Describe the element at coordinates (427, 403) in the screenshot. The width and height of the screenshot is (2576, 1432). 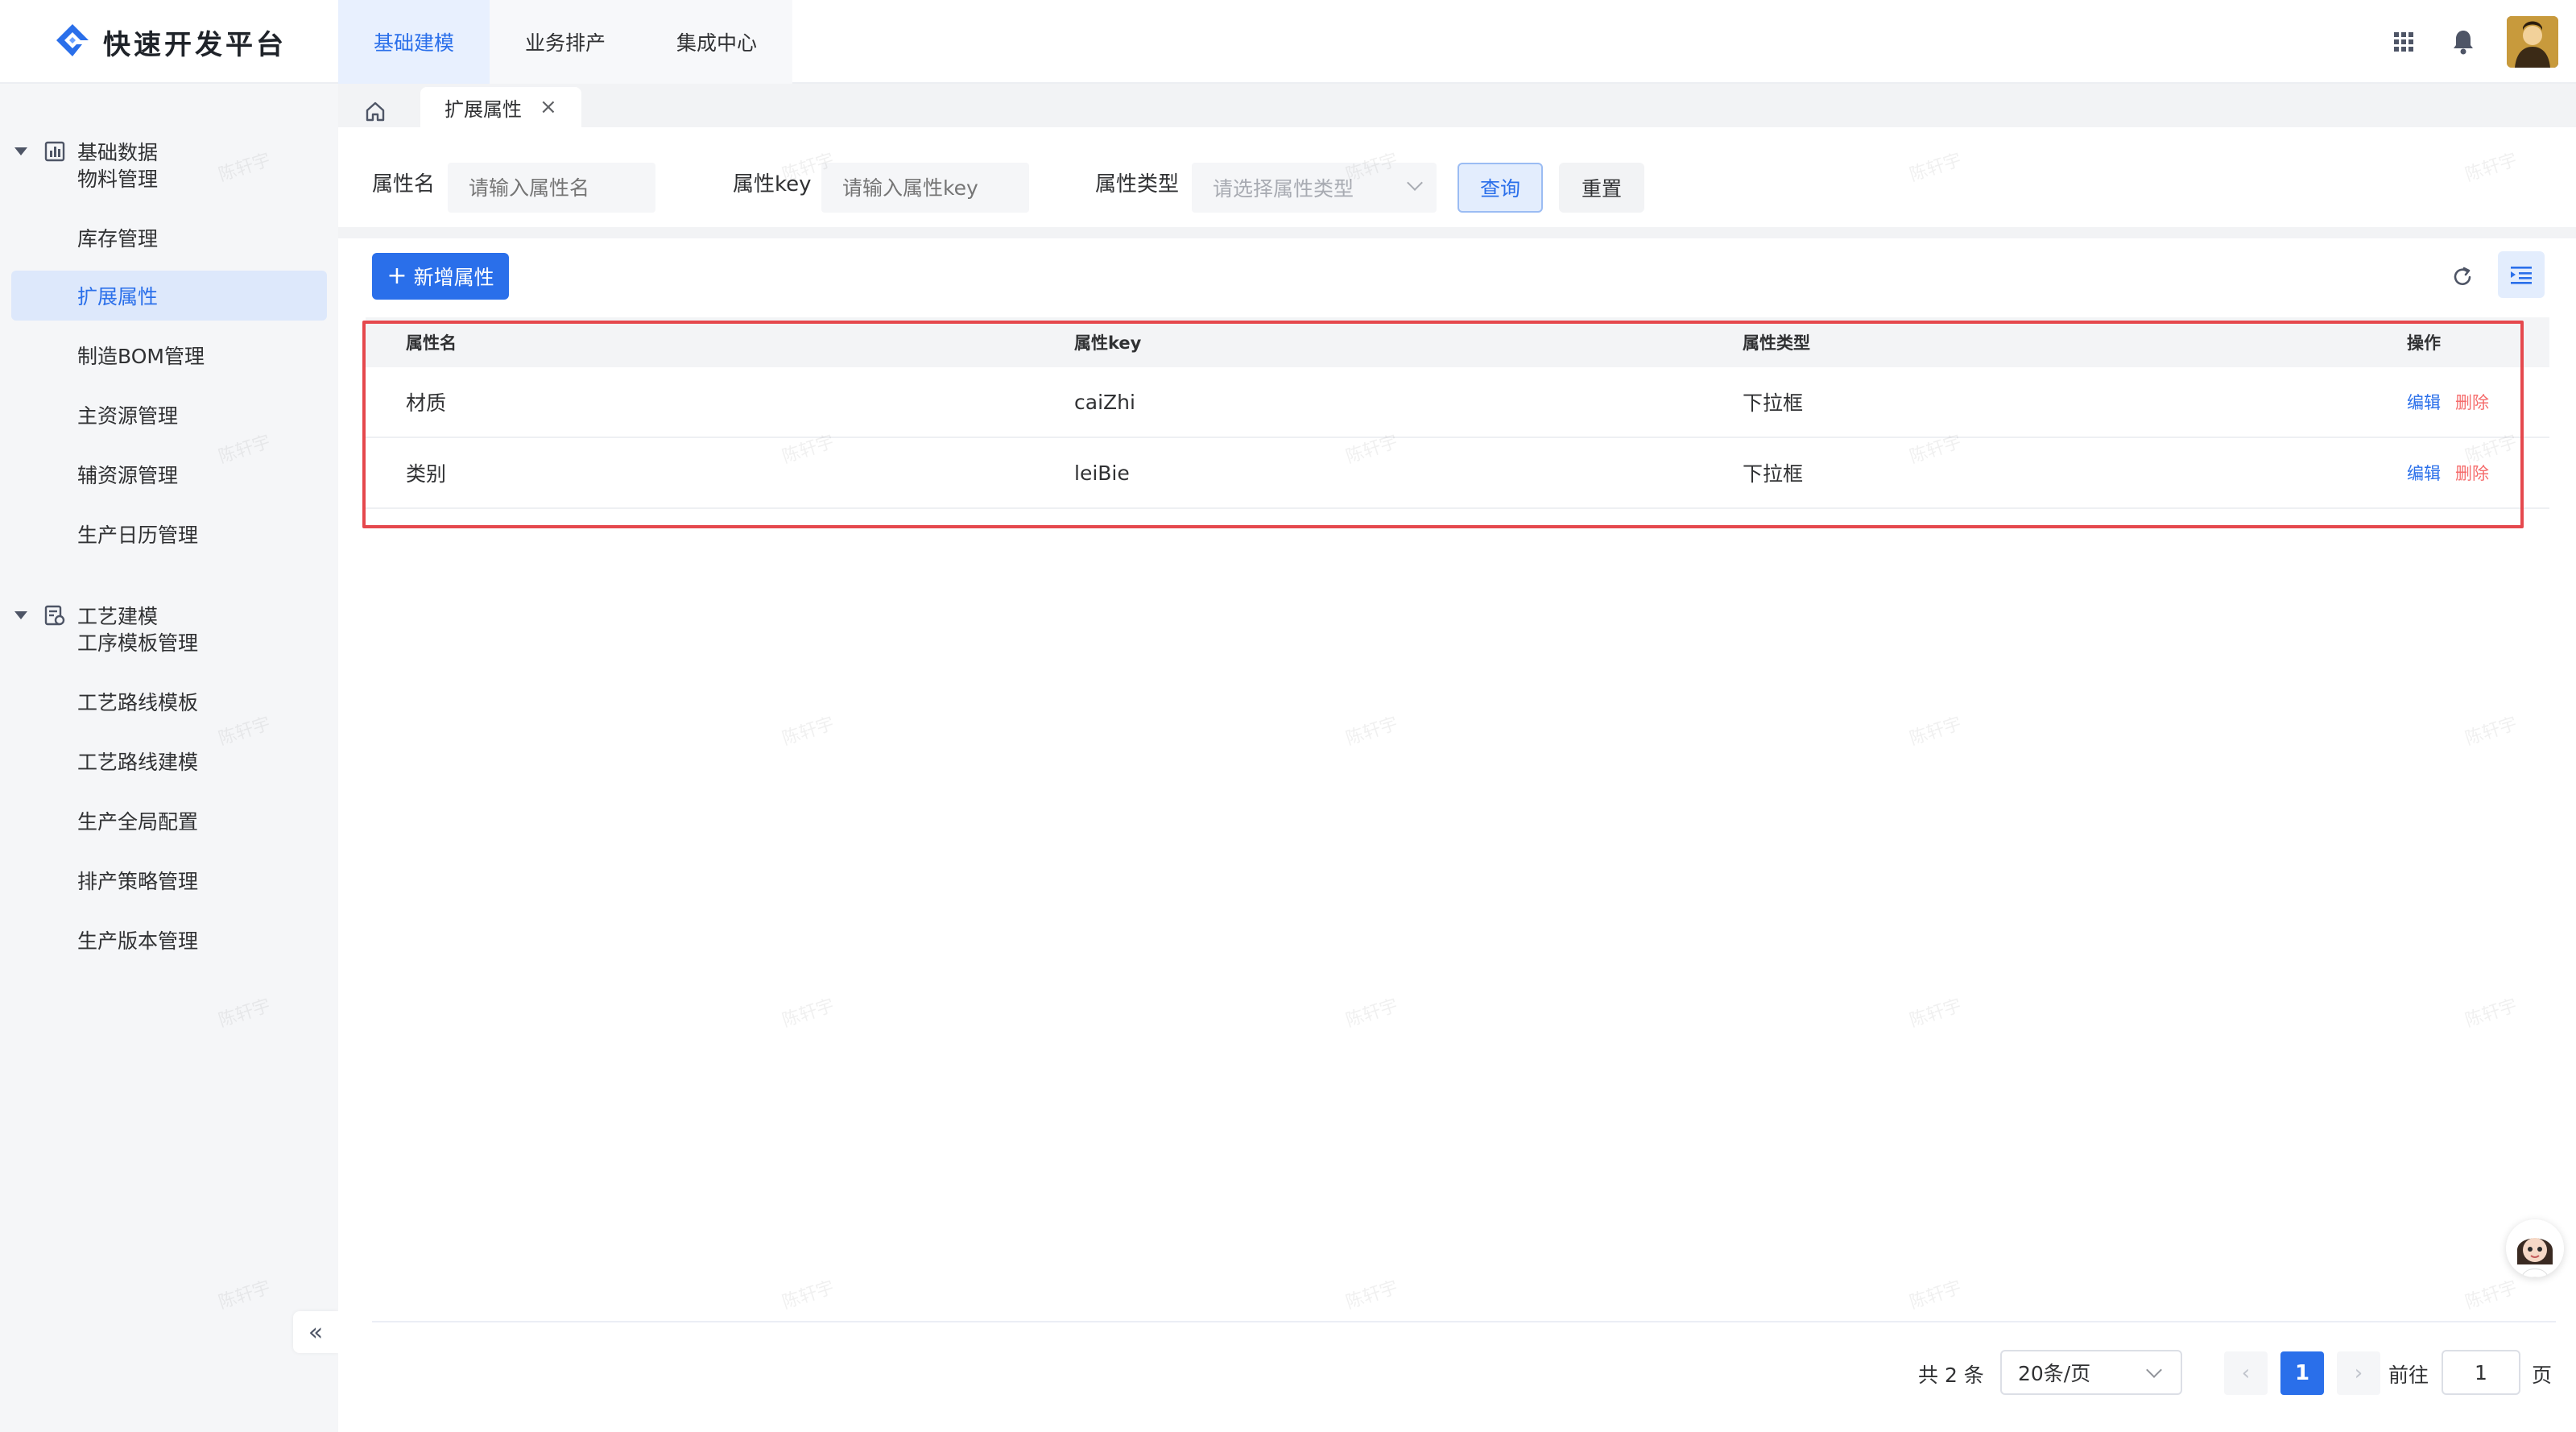
I see `cell-name: 材质` at that location.